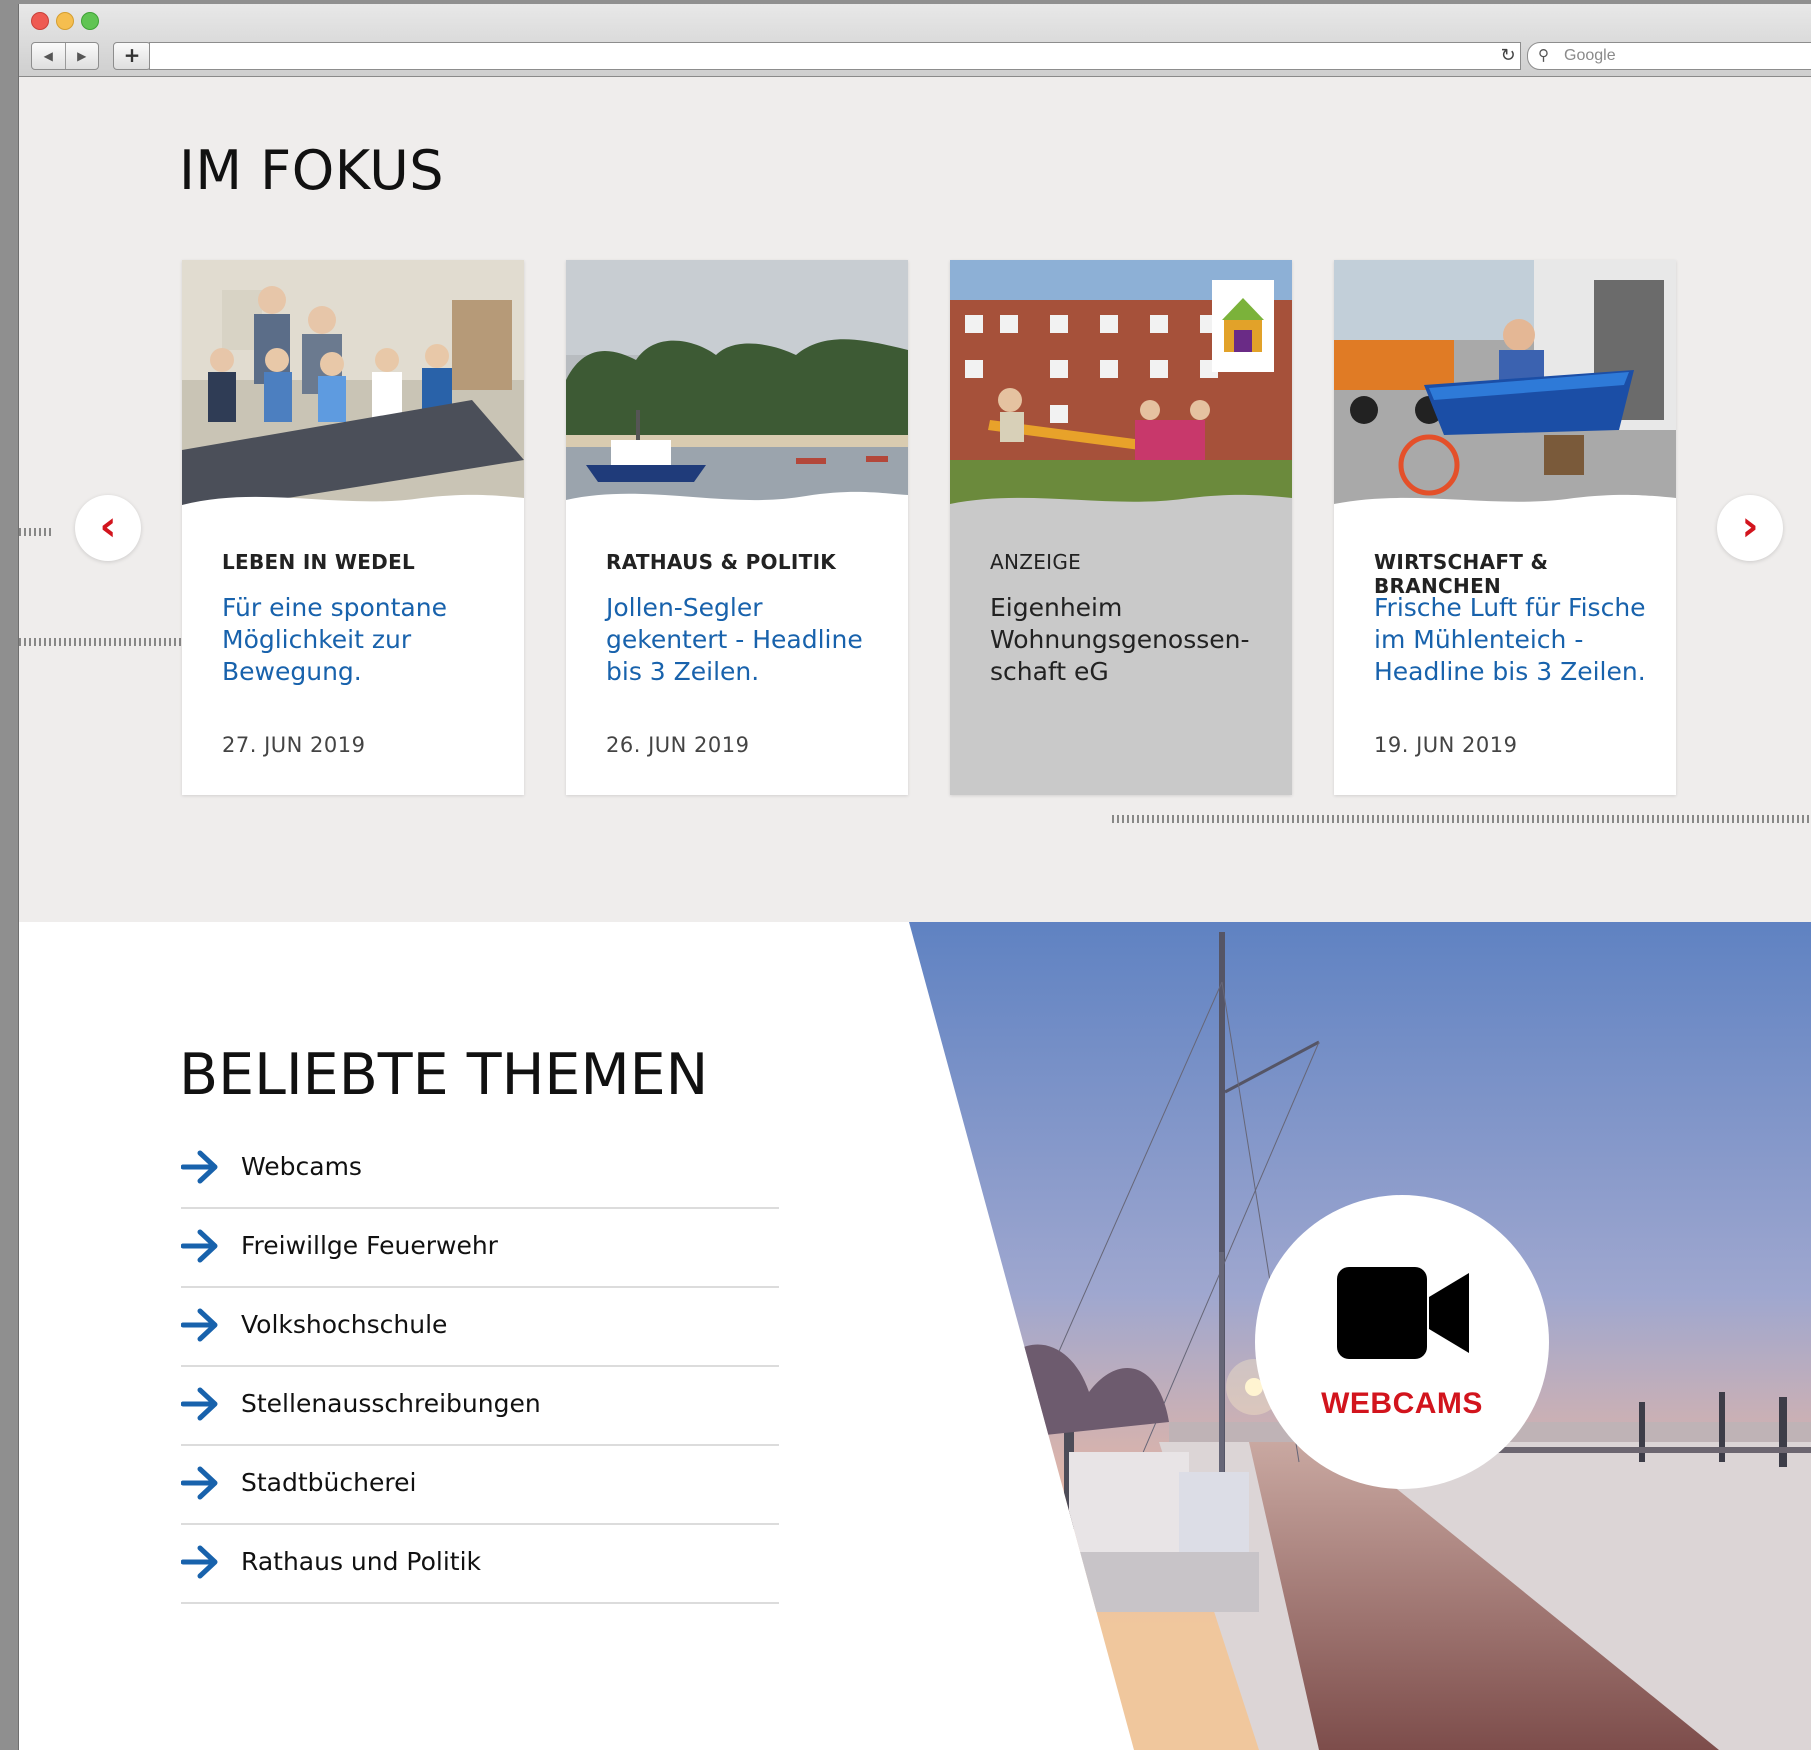 The width and height of the screenshot is (1811, 1750). I want to click on forward-arrow-icon: ▶, so click(82, 56).